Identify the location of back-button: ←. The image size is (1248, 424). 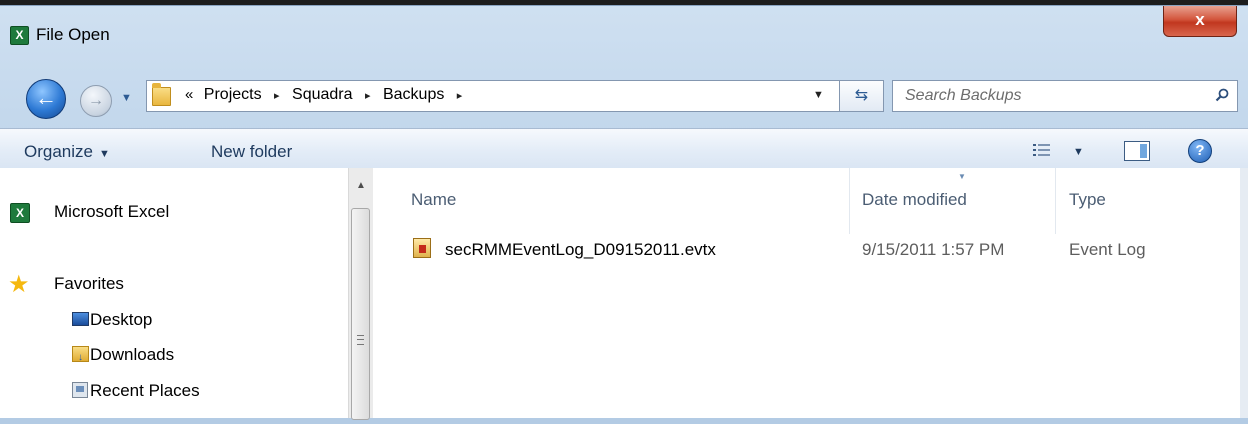
(46, 99).